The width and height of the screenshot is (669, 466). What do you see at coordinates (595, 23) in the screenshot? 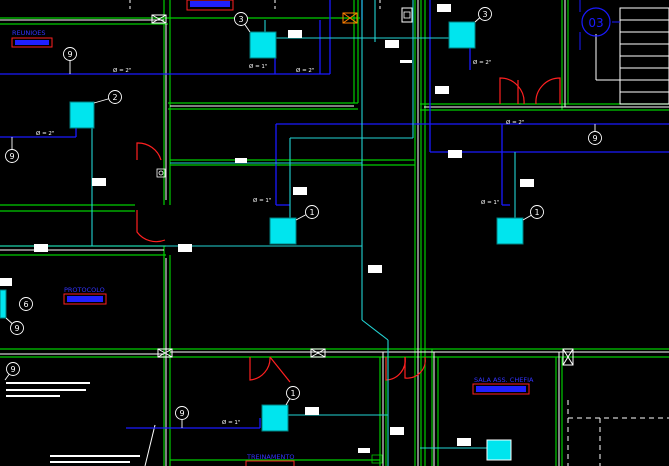
I see `grid-bubble-label: 03` at bounding box center [595, 23].